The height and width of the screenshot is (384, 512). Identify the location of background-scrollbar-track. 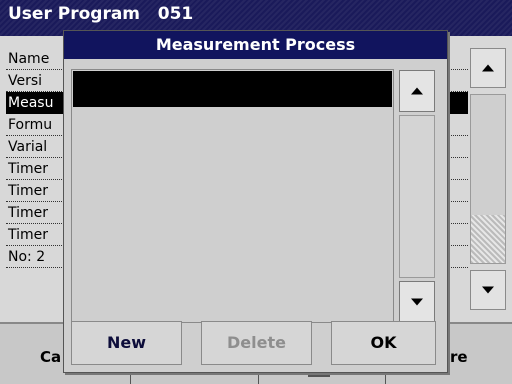
(488, 179).